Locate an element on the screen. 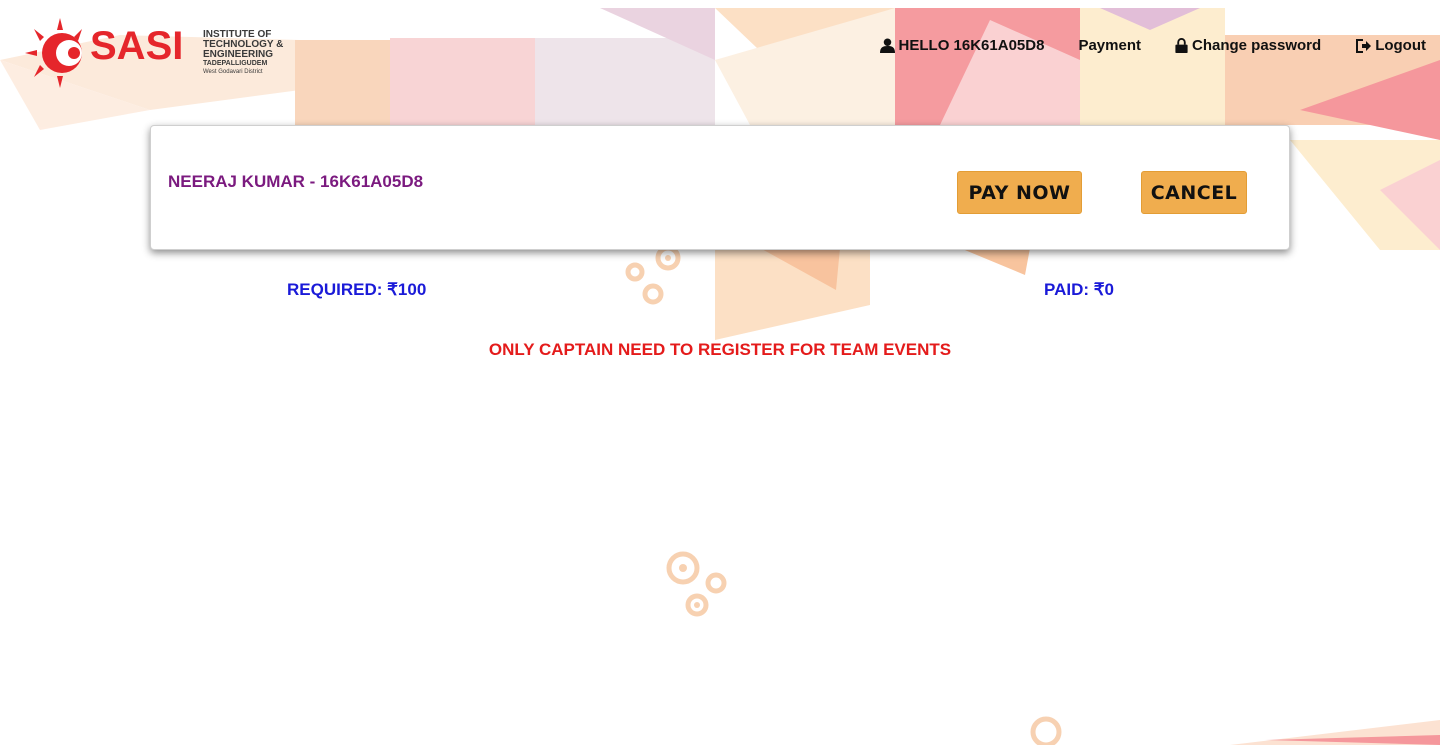  logo-line-5: West Godavari District is located at coordinates (233, 72).